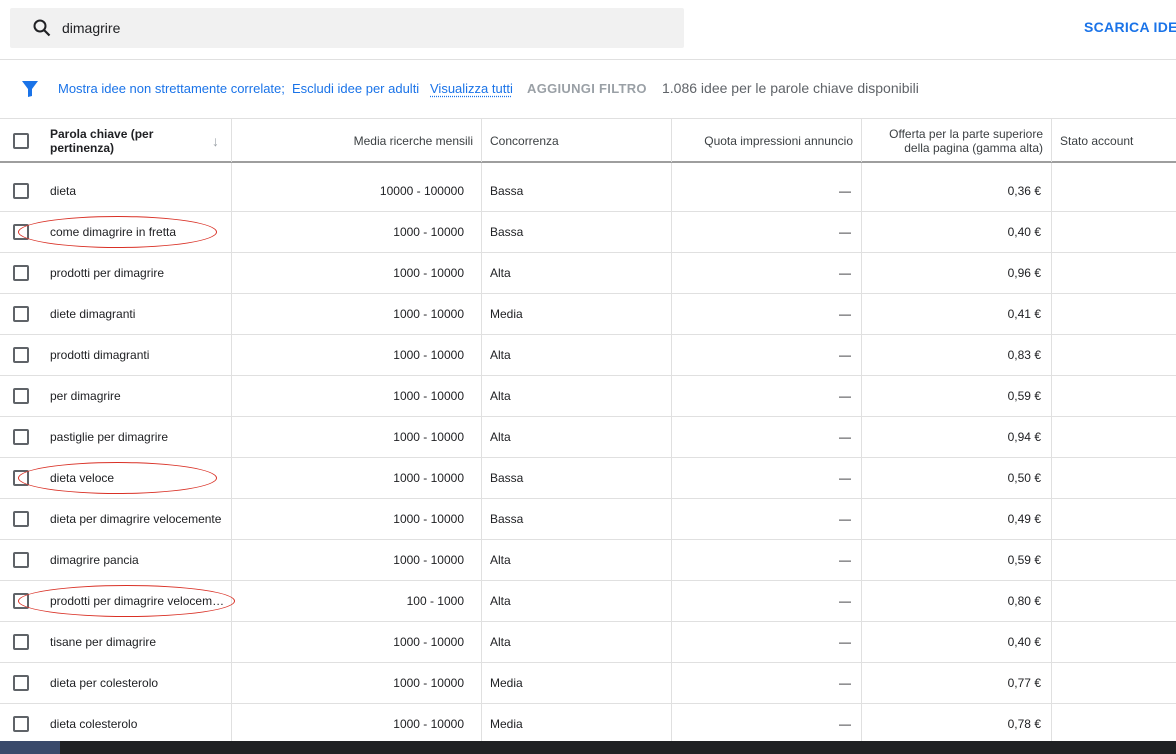 The width and height of the screenshot is (1176, 754). Describe the element at coordinates (355, 88) in the screenshot. I see `filter-chip-adult: Escludi idee per adulti` at that location.